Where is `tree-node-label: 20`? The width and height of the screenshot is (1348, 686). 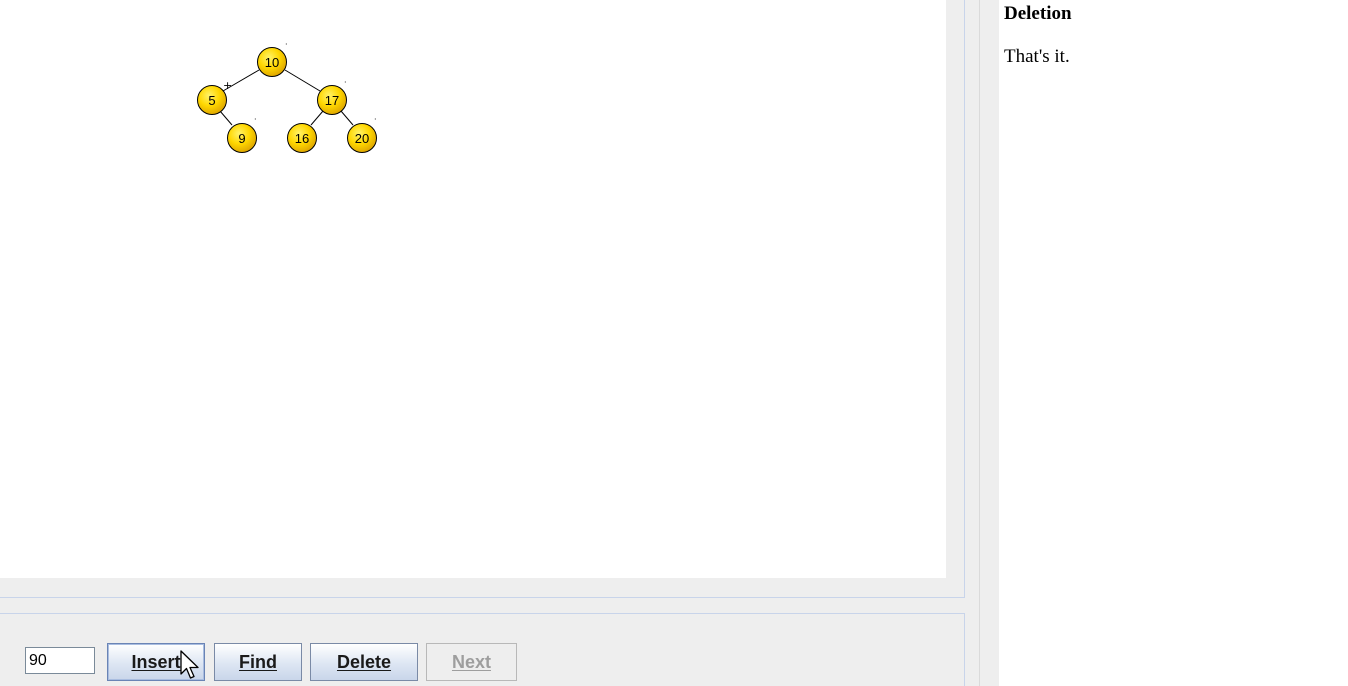 tree-node-label: 20 is located at coordinates (362, 138).